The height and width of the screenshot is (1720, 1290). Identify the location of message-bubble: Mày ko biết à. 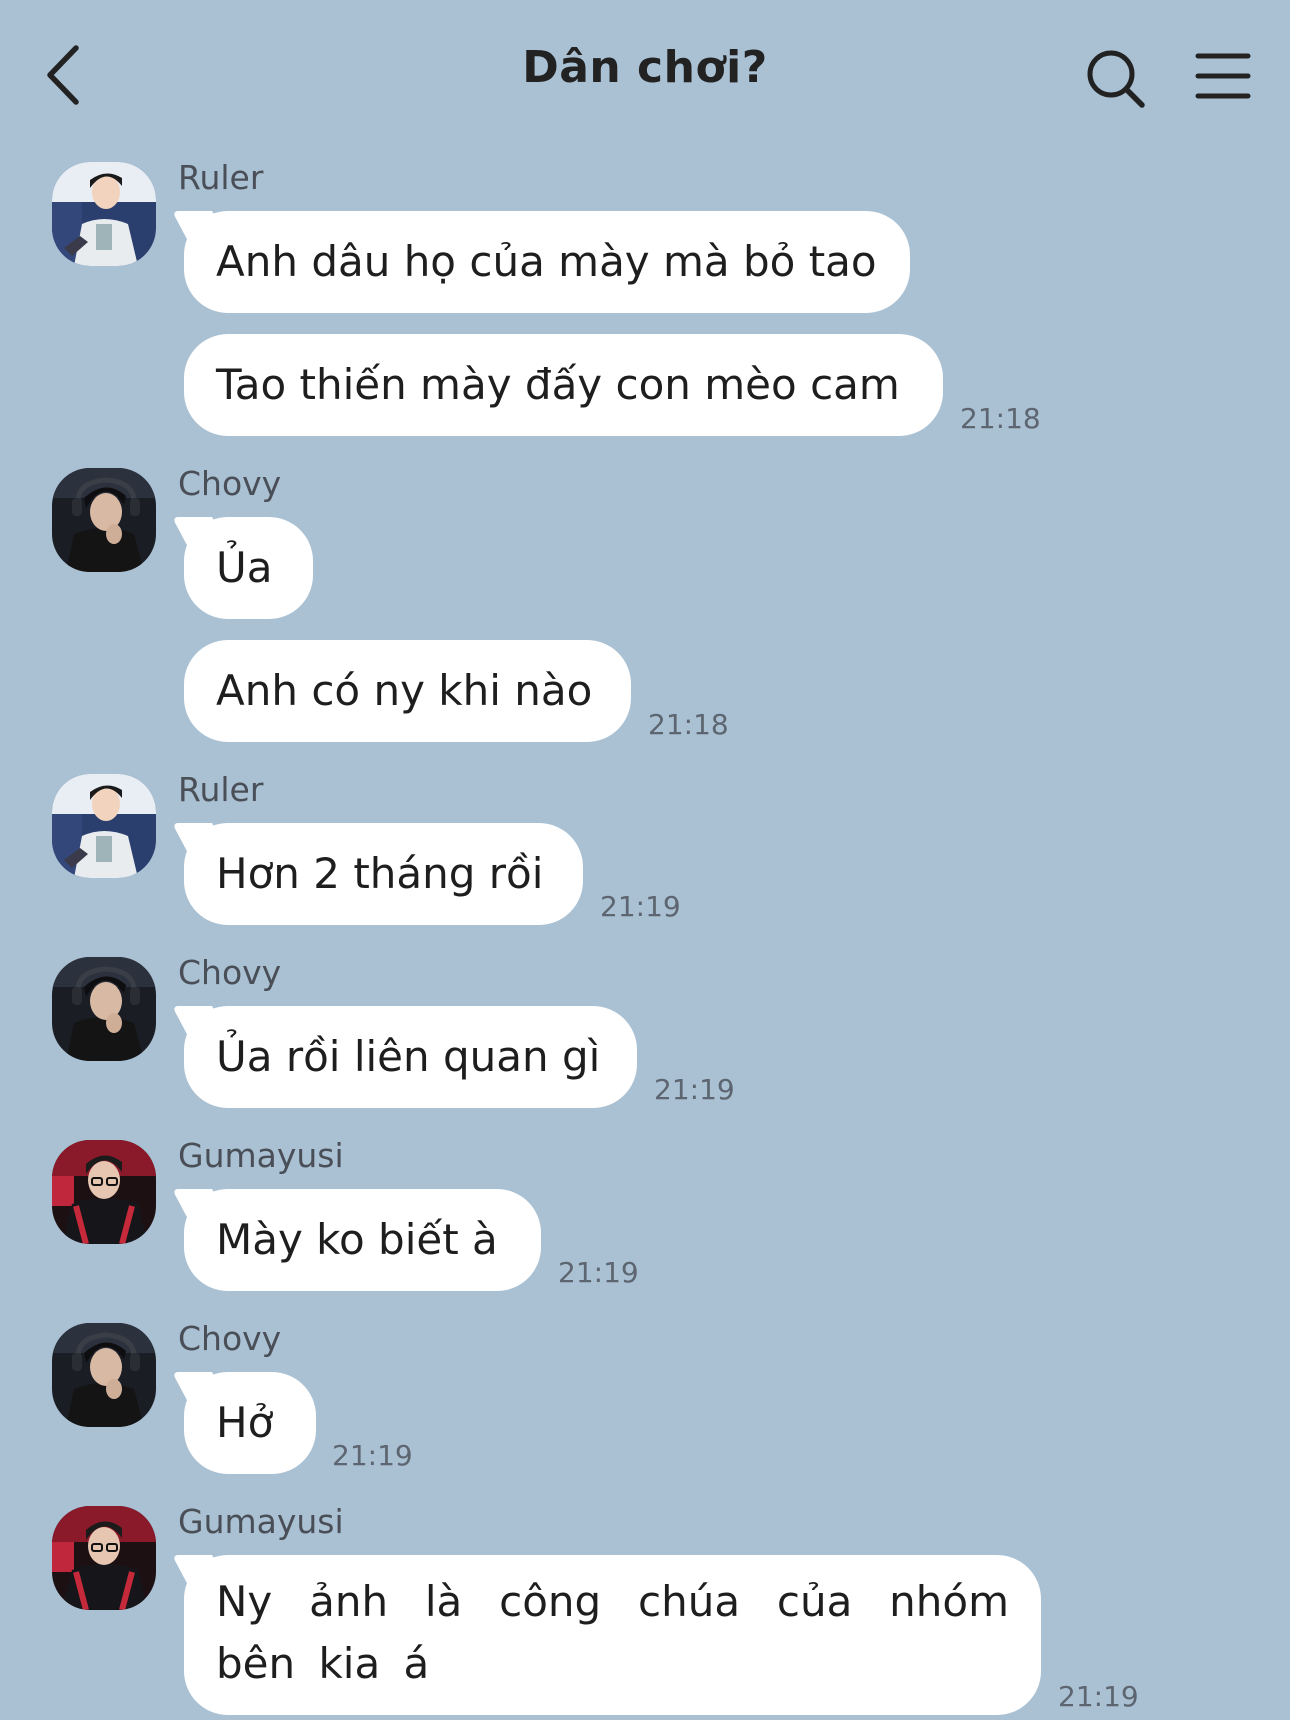
(362, 1240).